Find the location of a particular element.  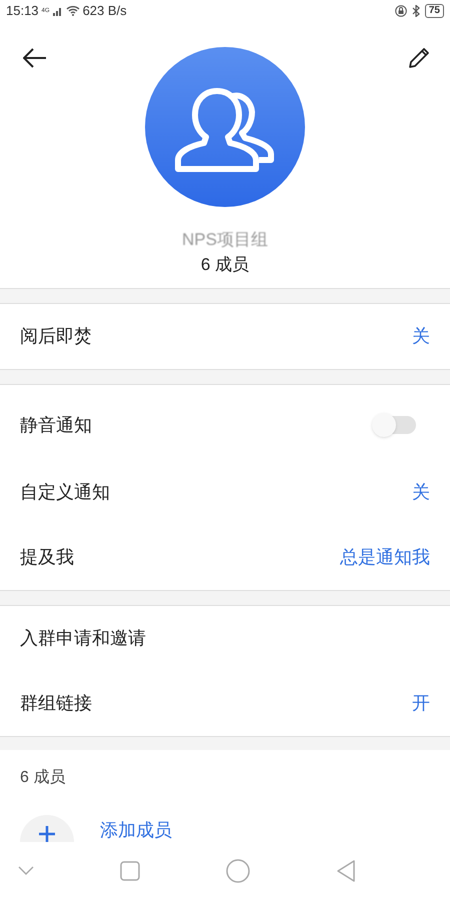

add-member-label: 添加成员 is located at coordinates (136, 830).